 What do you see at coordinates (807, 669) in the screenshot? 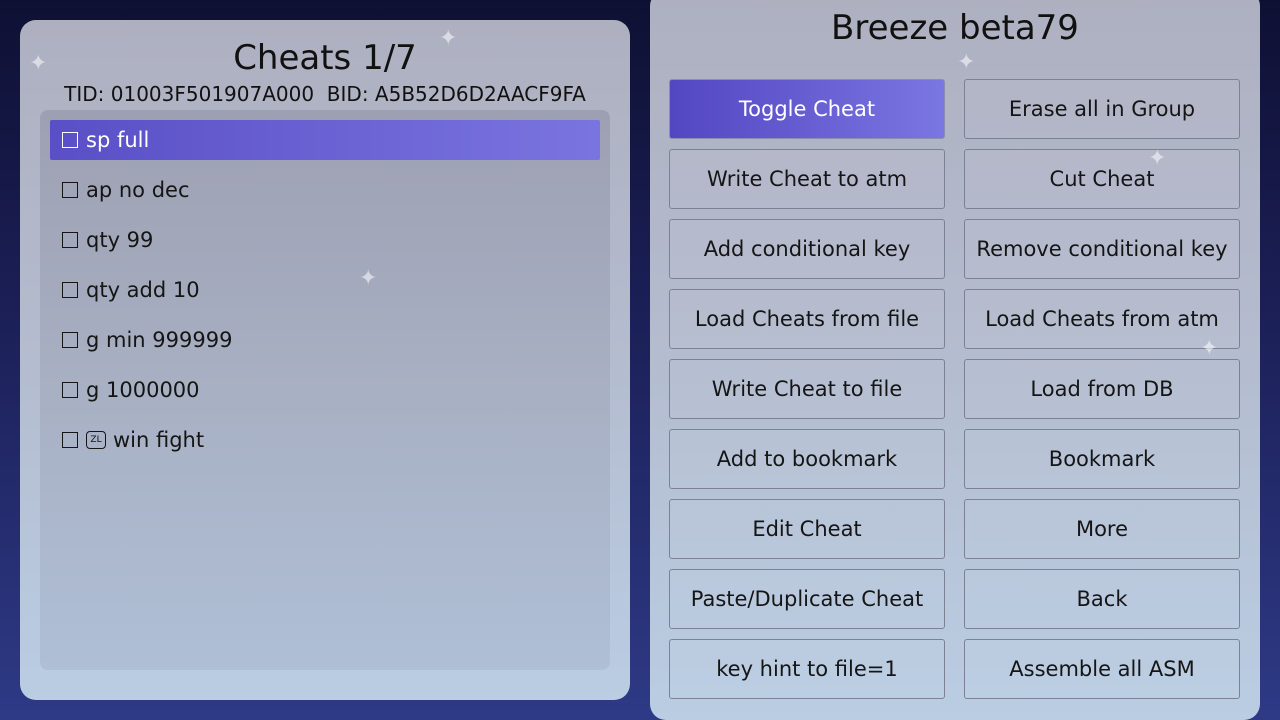
I see `key-hint-to-file-button: key hint to file=1` at bounding box center [807, 669].